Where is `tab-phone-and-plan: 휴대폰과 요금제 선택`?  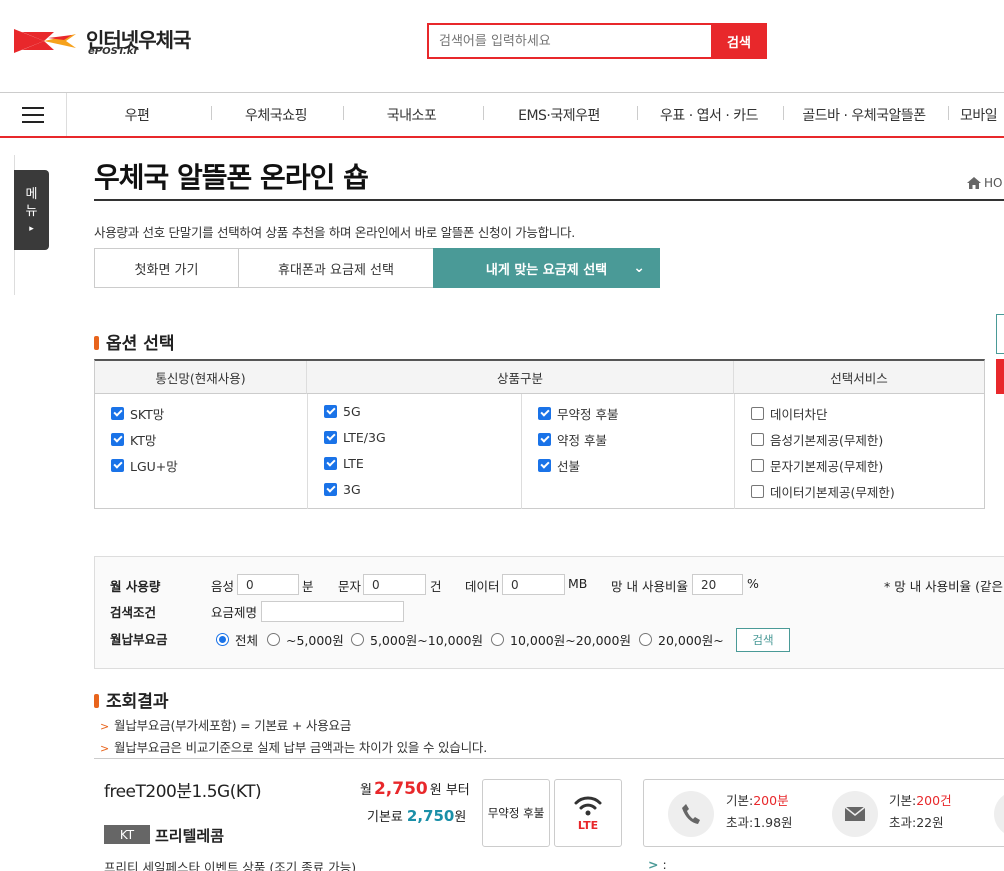 tab-phone-and-plan: 휴대폰과 요금제 선택 is located at coordinates (336, 268).